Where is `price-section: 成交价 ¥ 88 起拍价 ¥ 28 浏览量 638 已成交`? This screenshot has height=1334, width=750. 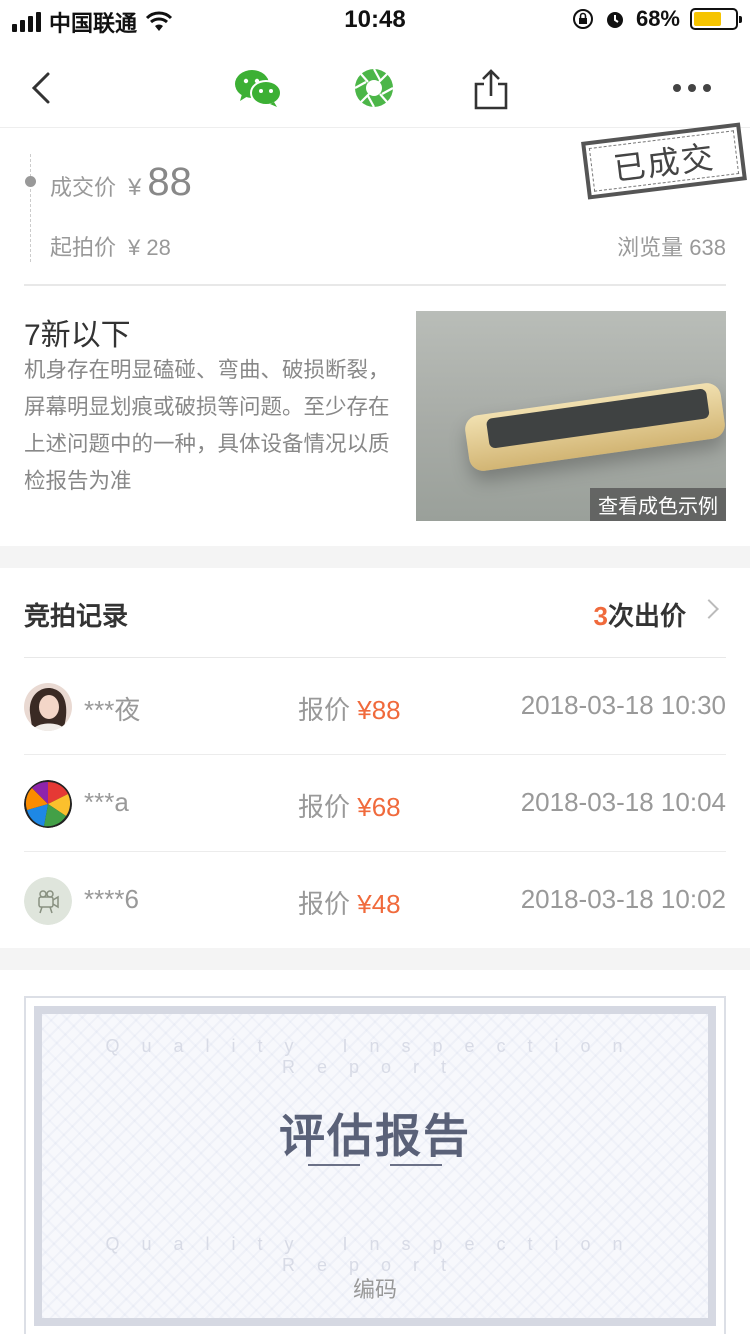
price-section: 成交价 ¥ 88 起拍价 ¥ 28 浏览量 638 已成交 is located at coordinates (385, 204).